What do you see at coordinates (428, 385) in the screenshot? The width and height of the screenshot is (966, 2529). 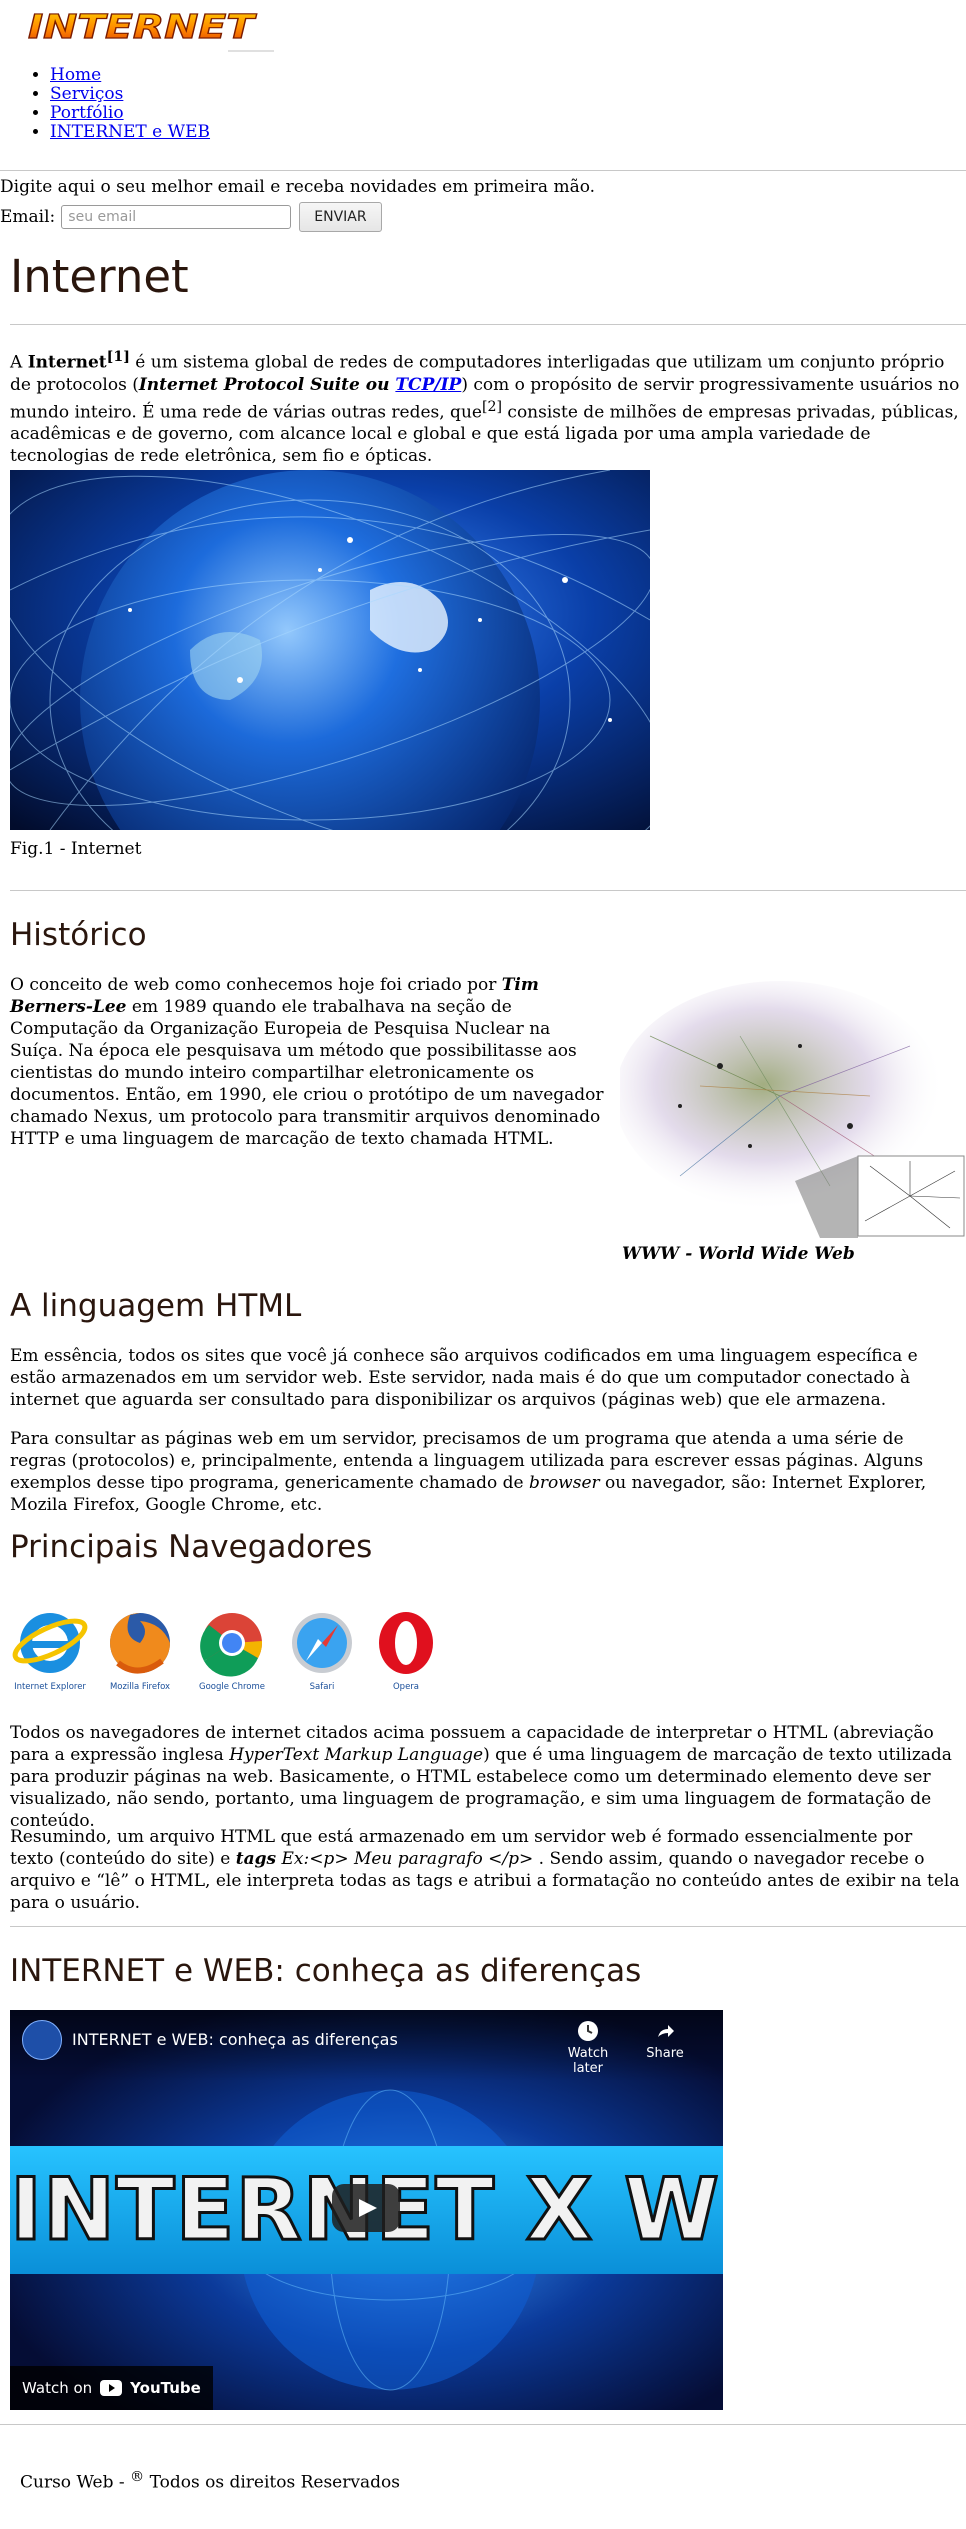 I see `tcpip-link: TCP/IP` at bounding box center [428, 385].